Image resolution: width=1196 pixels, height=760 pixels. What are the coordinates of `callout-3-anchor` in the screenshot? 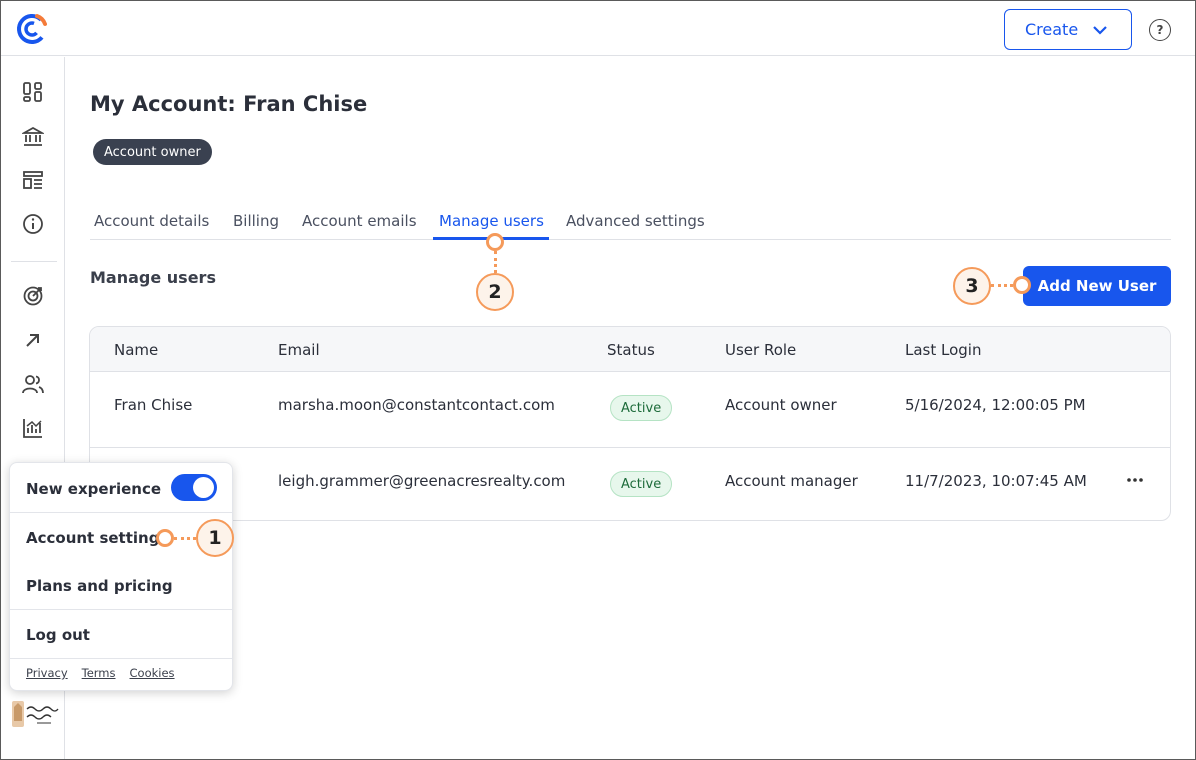 It's located at (1022, 285).